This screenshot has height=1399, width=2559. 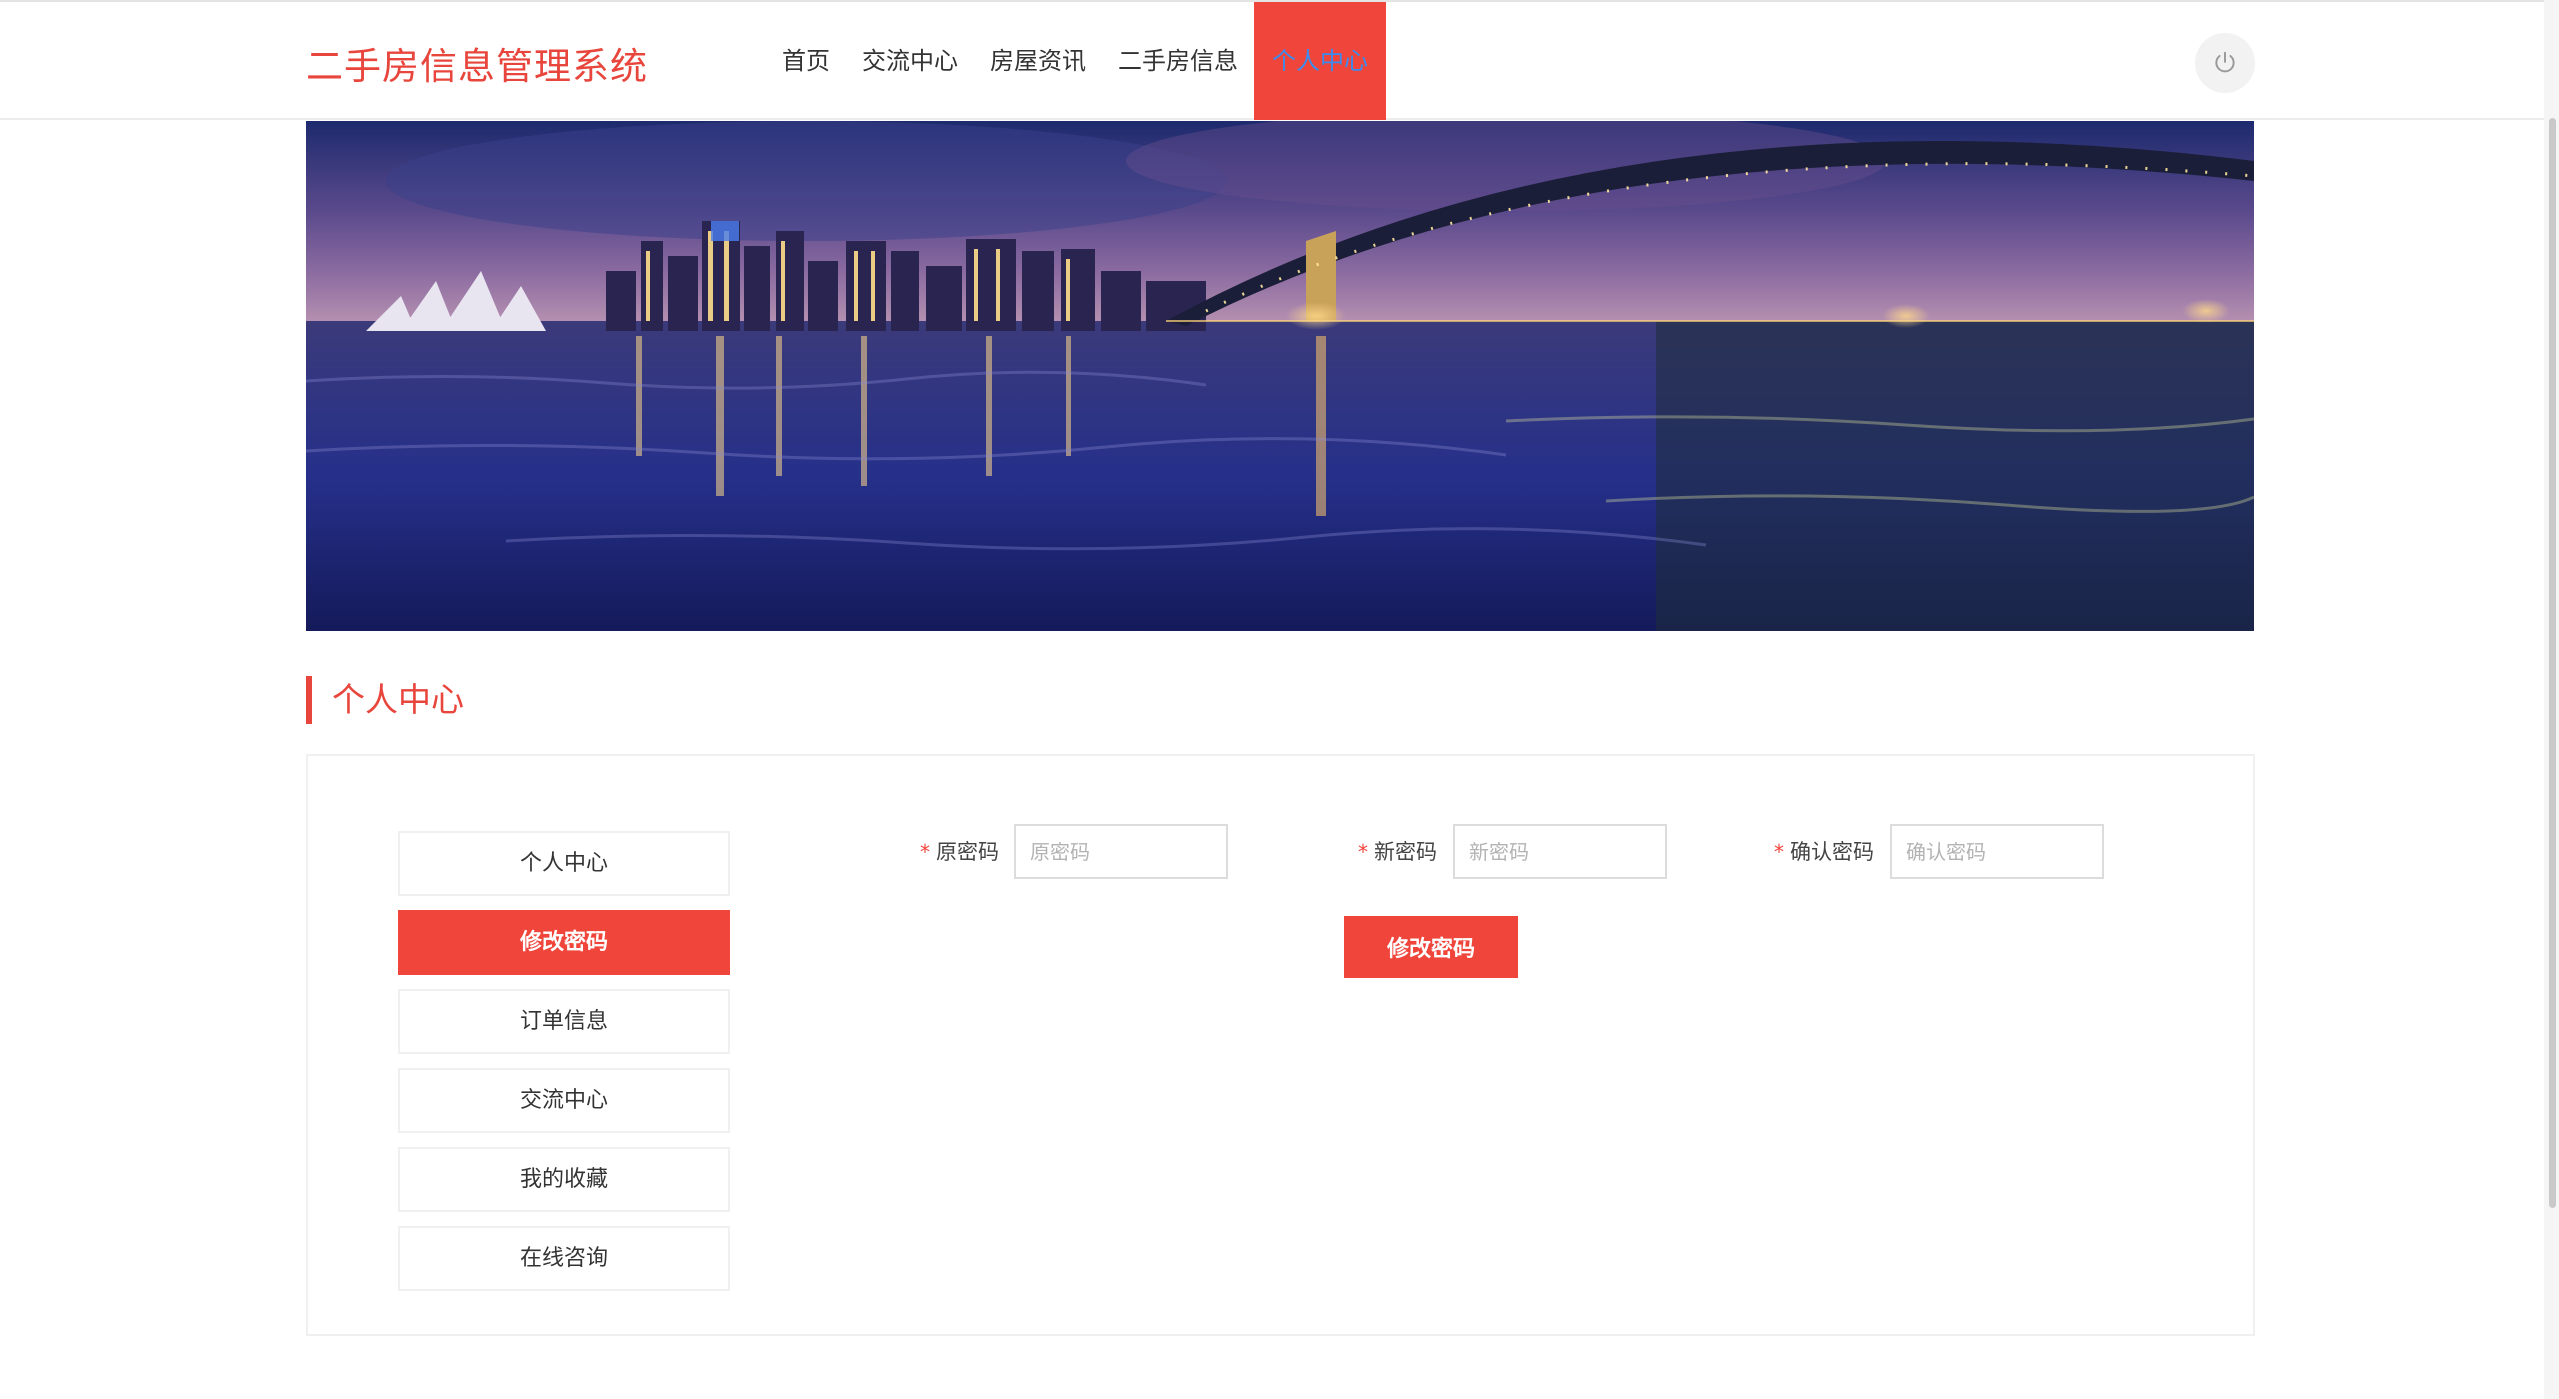 I want to click on page-scrollbar-thumb, so click(x=2552, y=663).